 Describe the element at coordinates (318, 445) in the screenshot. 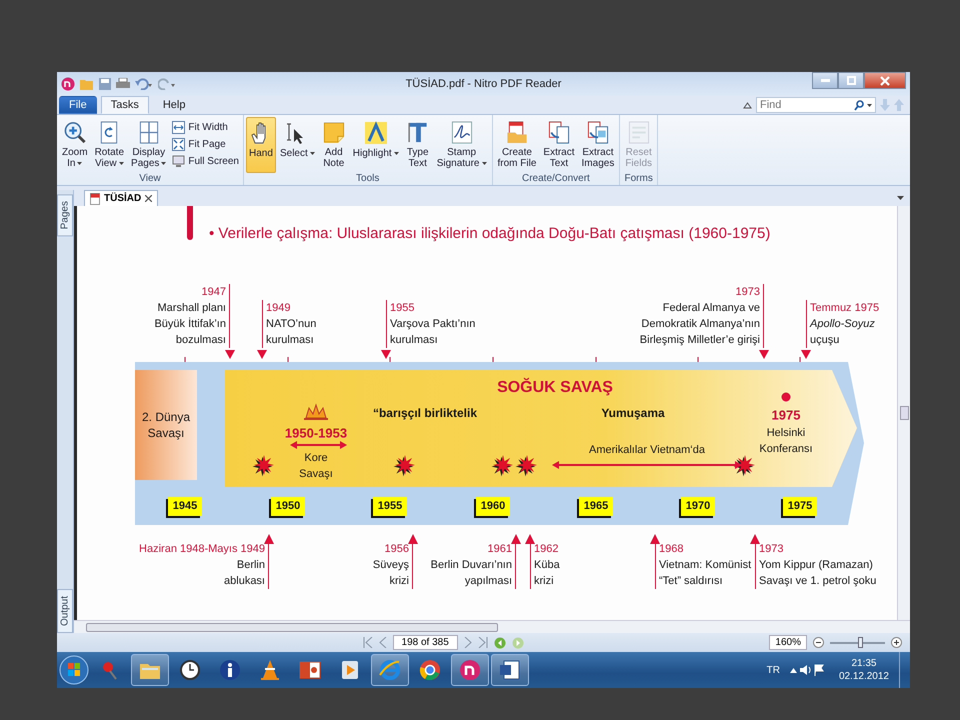

I see `double-arrow` at that location.